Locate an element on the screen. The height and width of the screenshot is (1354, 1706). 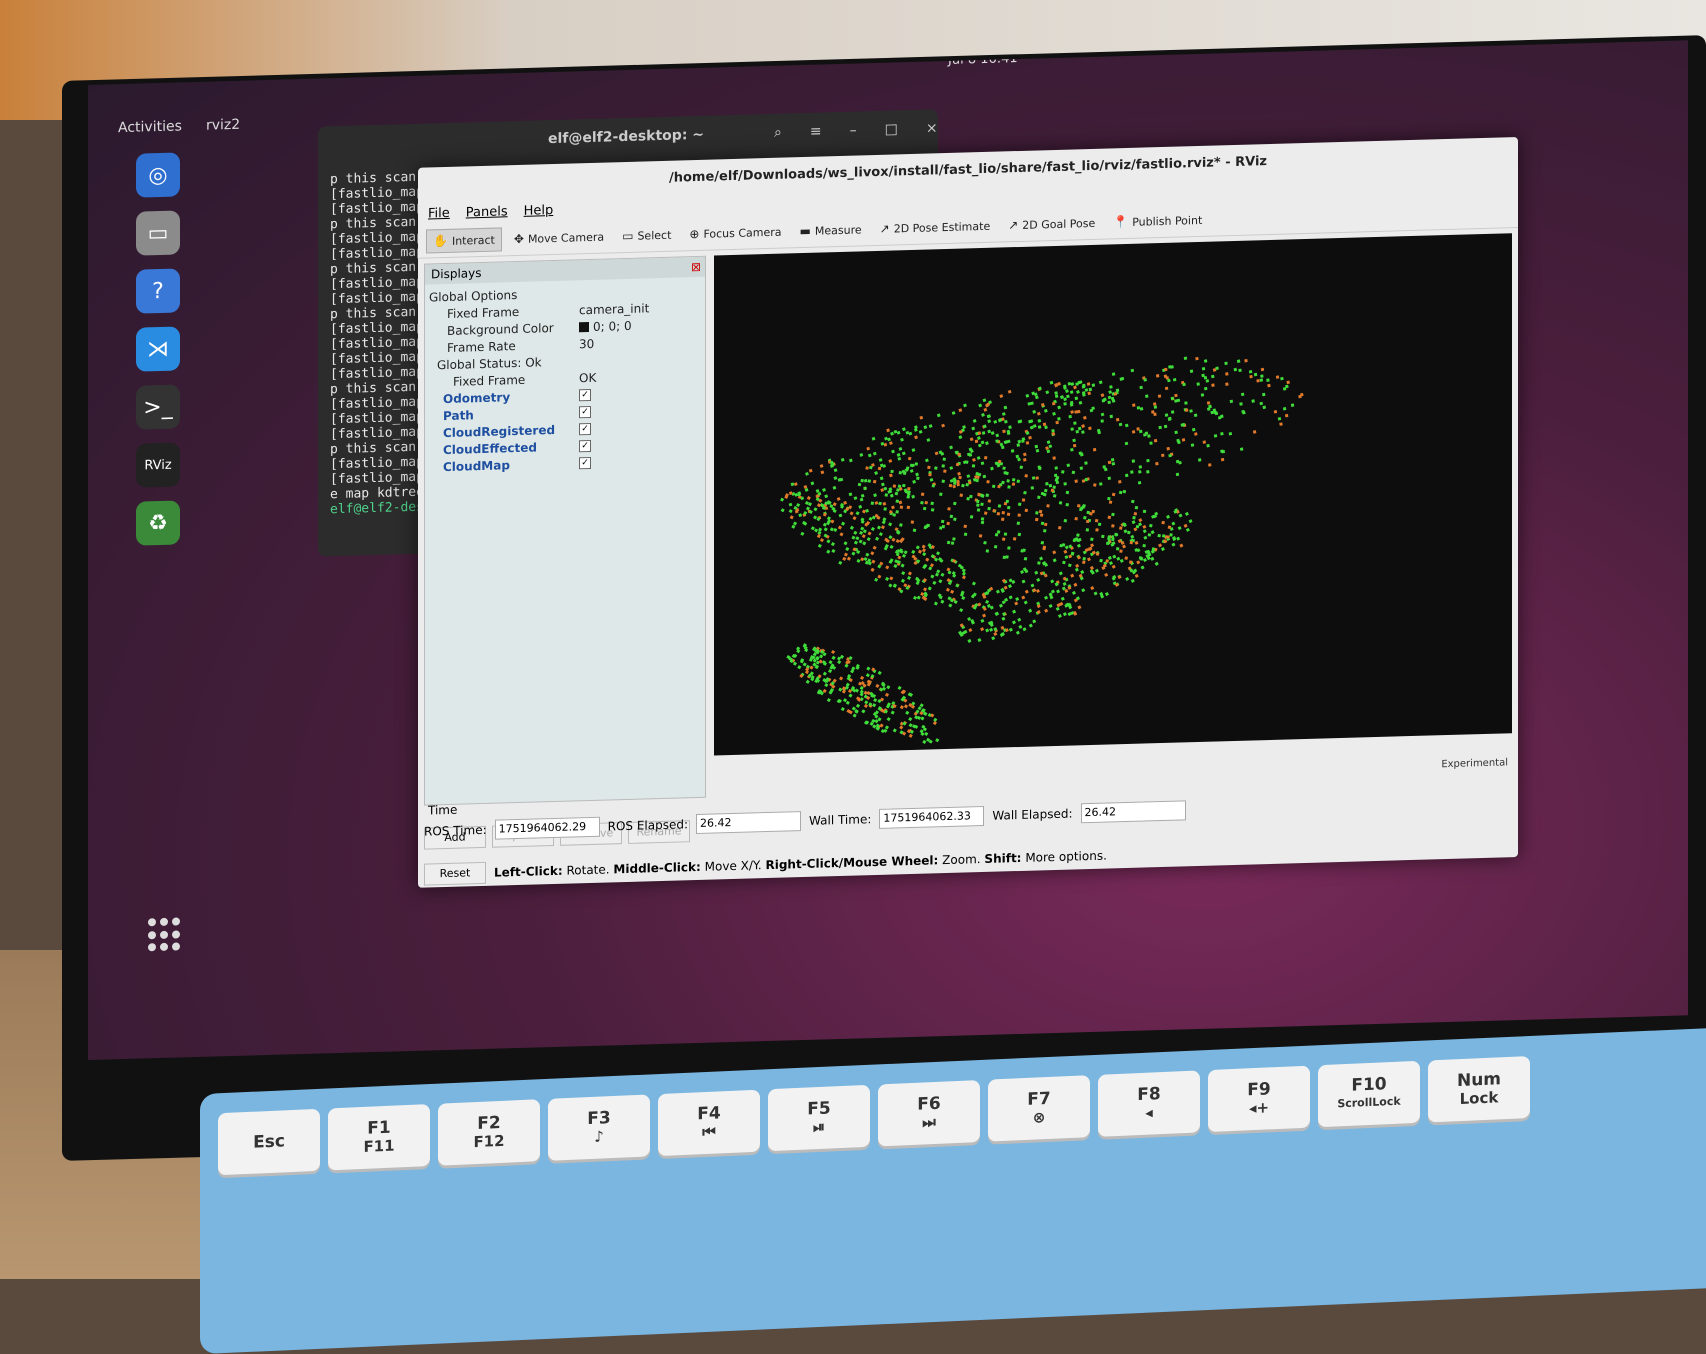
key-f1: F1 F11 is located at coordinates (379, 1137).